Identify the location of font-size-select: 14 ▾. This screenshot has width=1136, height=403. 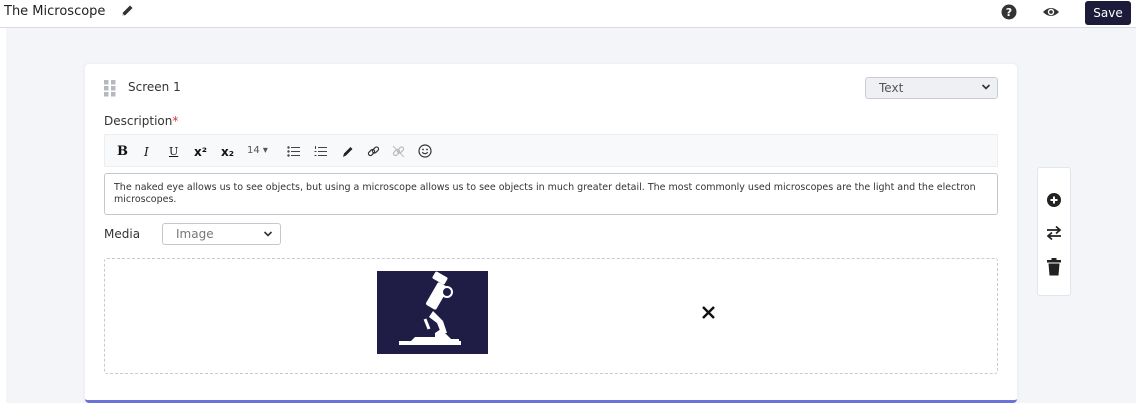
(257, 150).